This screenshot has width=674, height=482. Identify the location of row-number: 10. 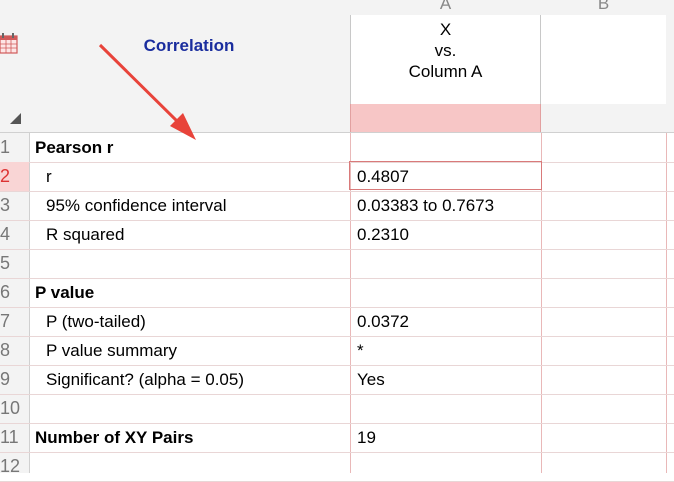
(11, 408).